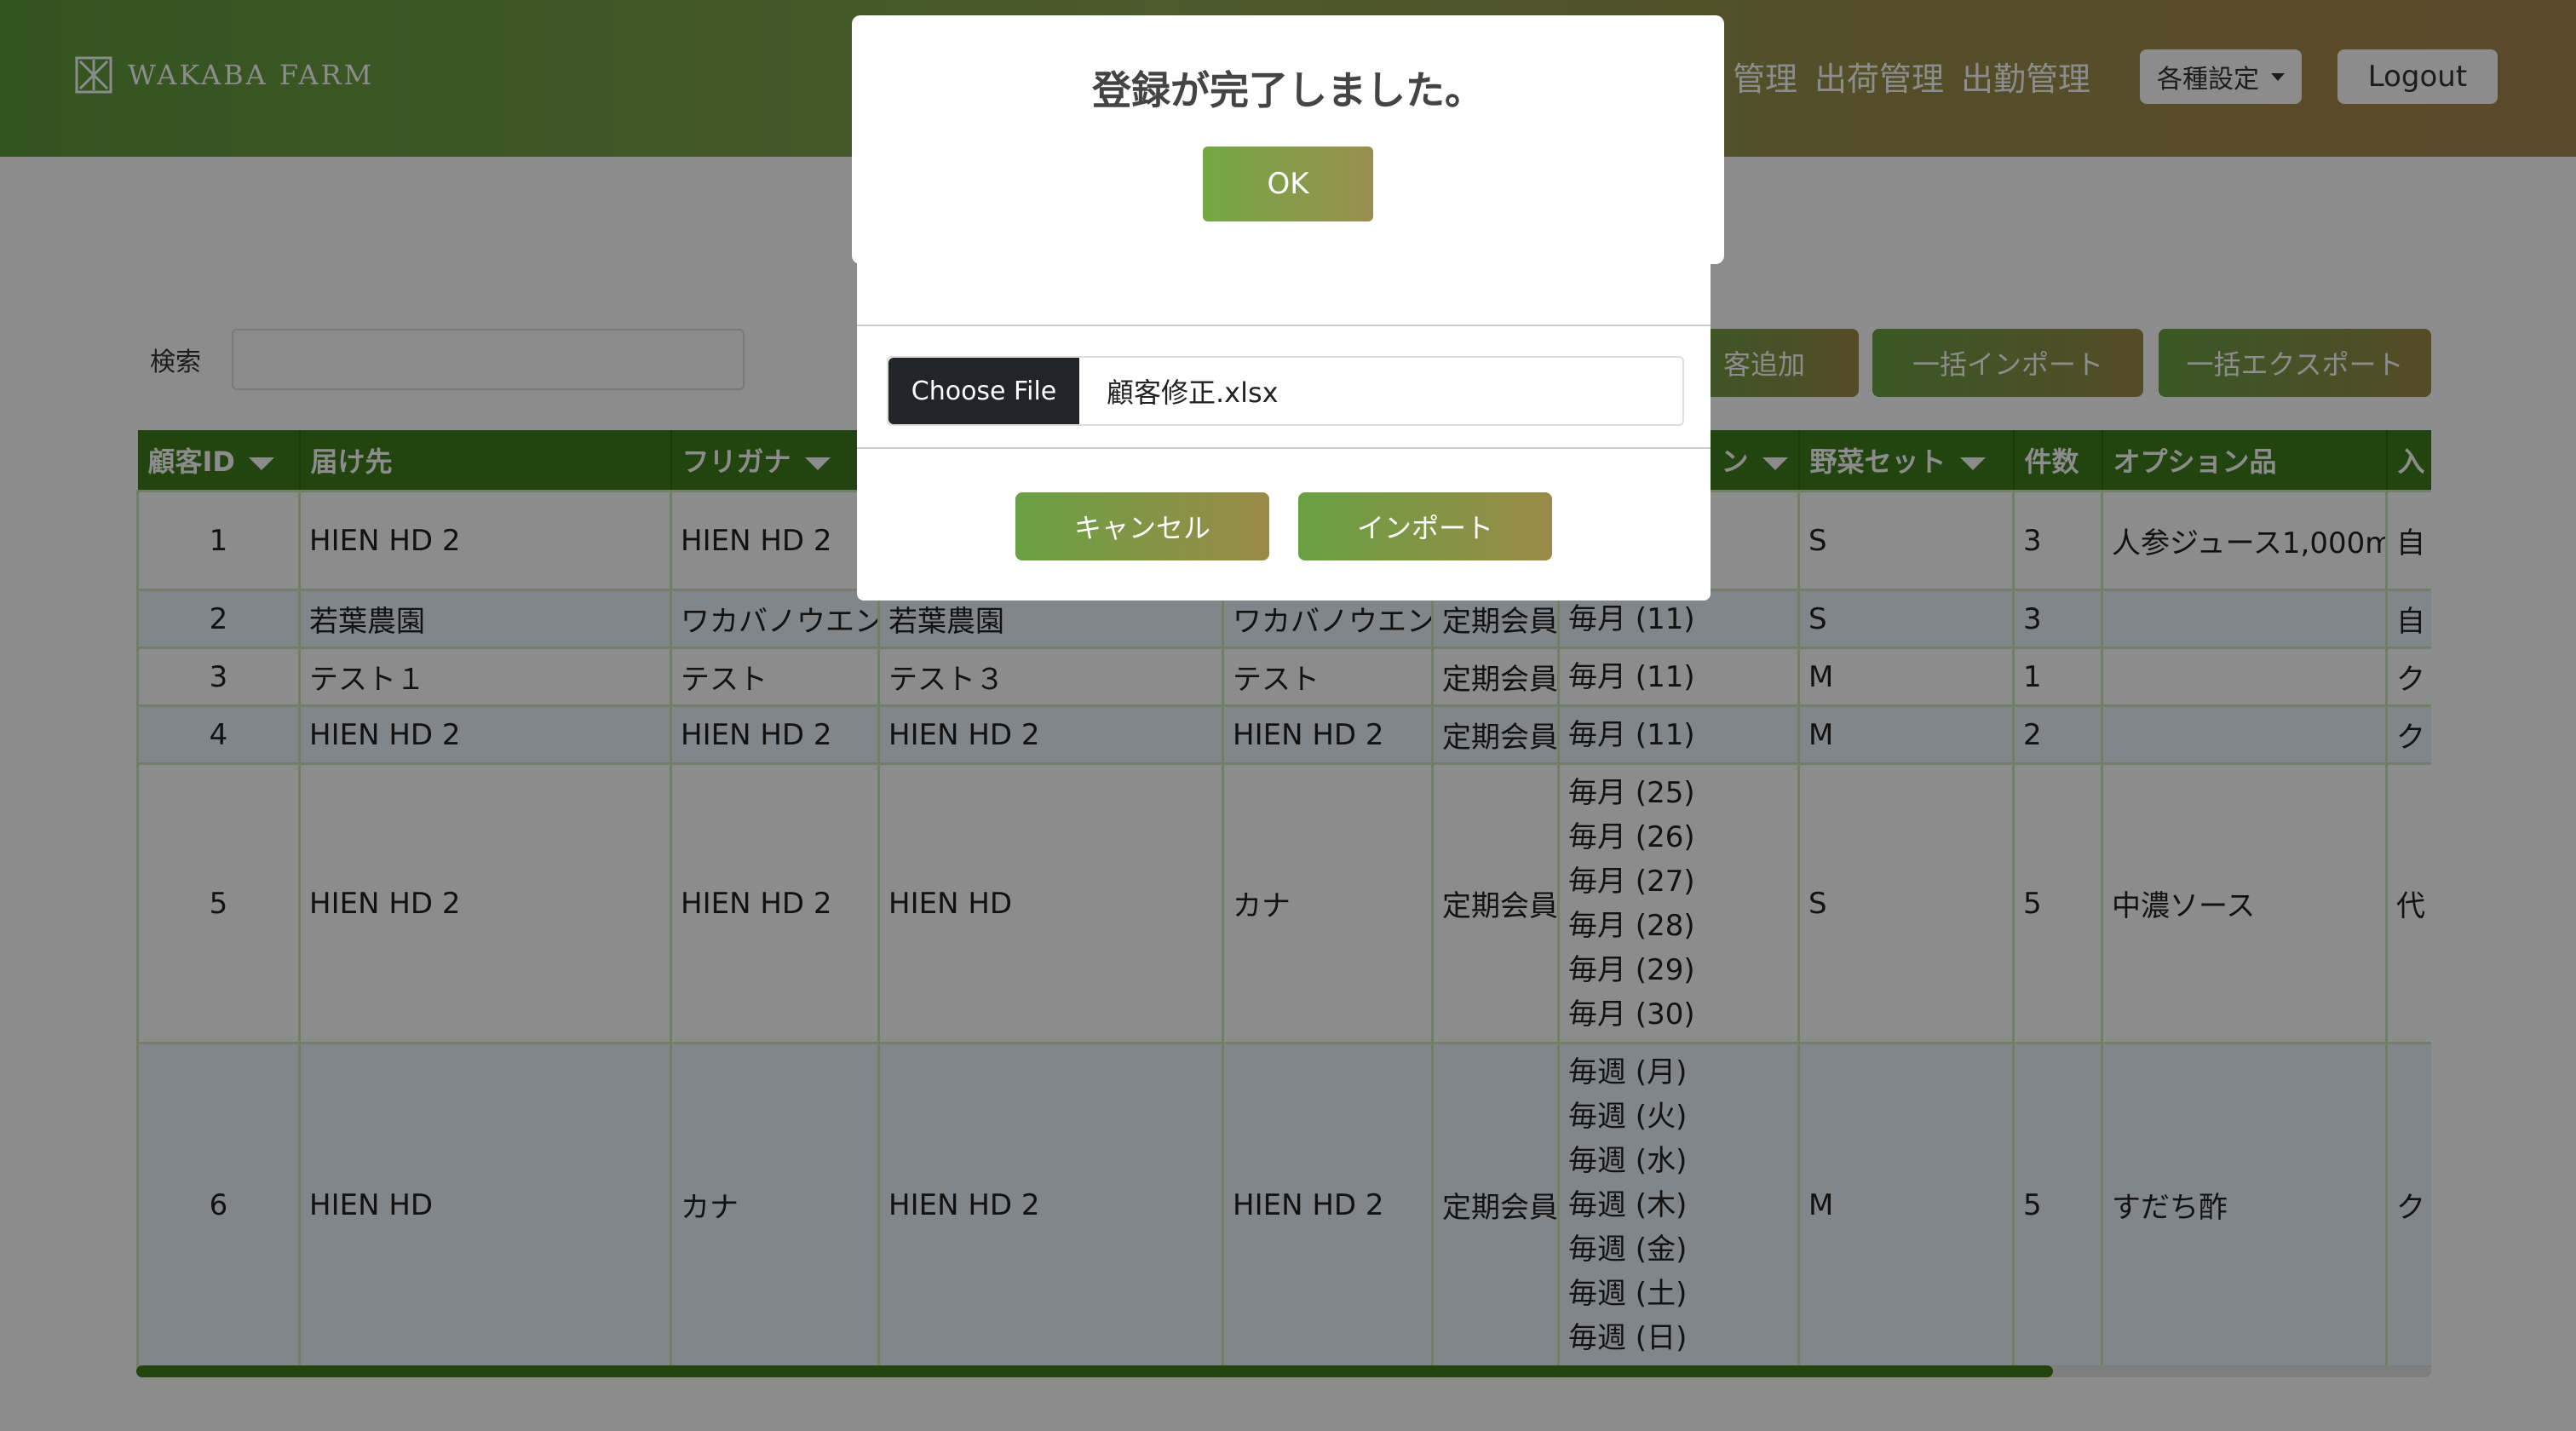  Describe the element at coordinates (984, 391) in the screenshot. I see `choose-file-button: Choose File` at that location.